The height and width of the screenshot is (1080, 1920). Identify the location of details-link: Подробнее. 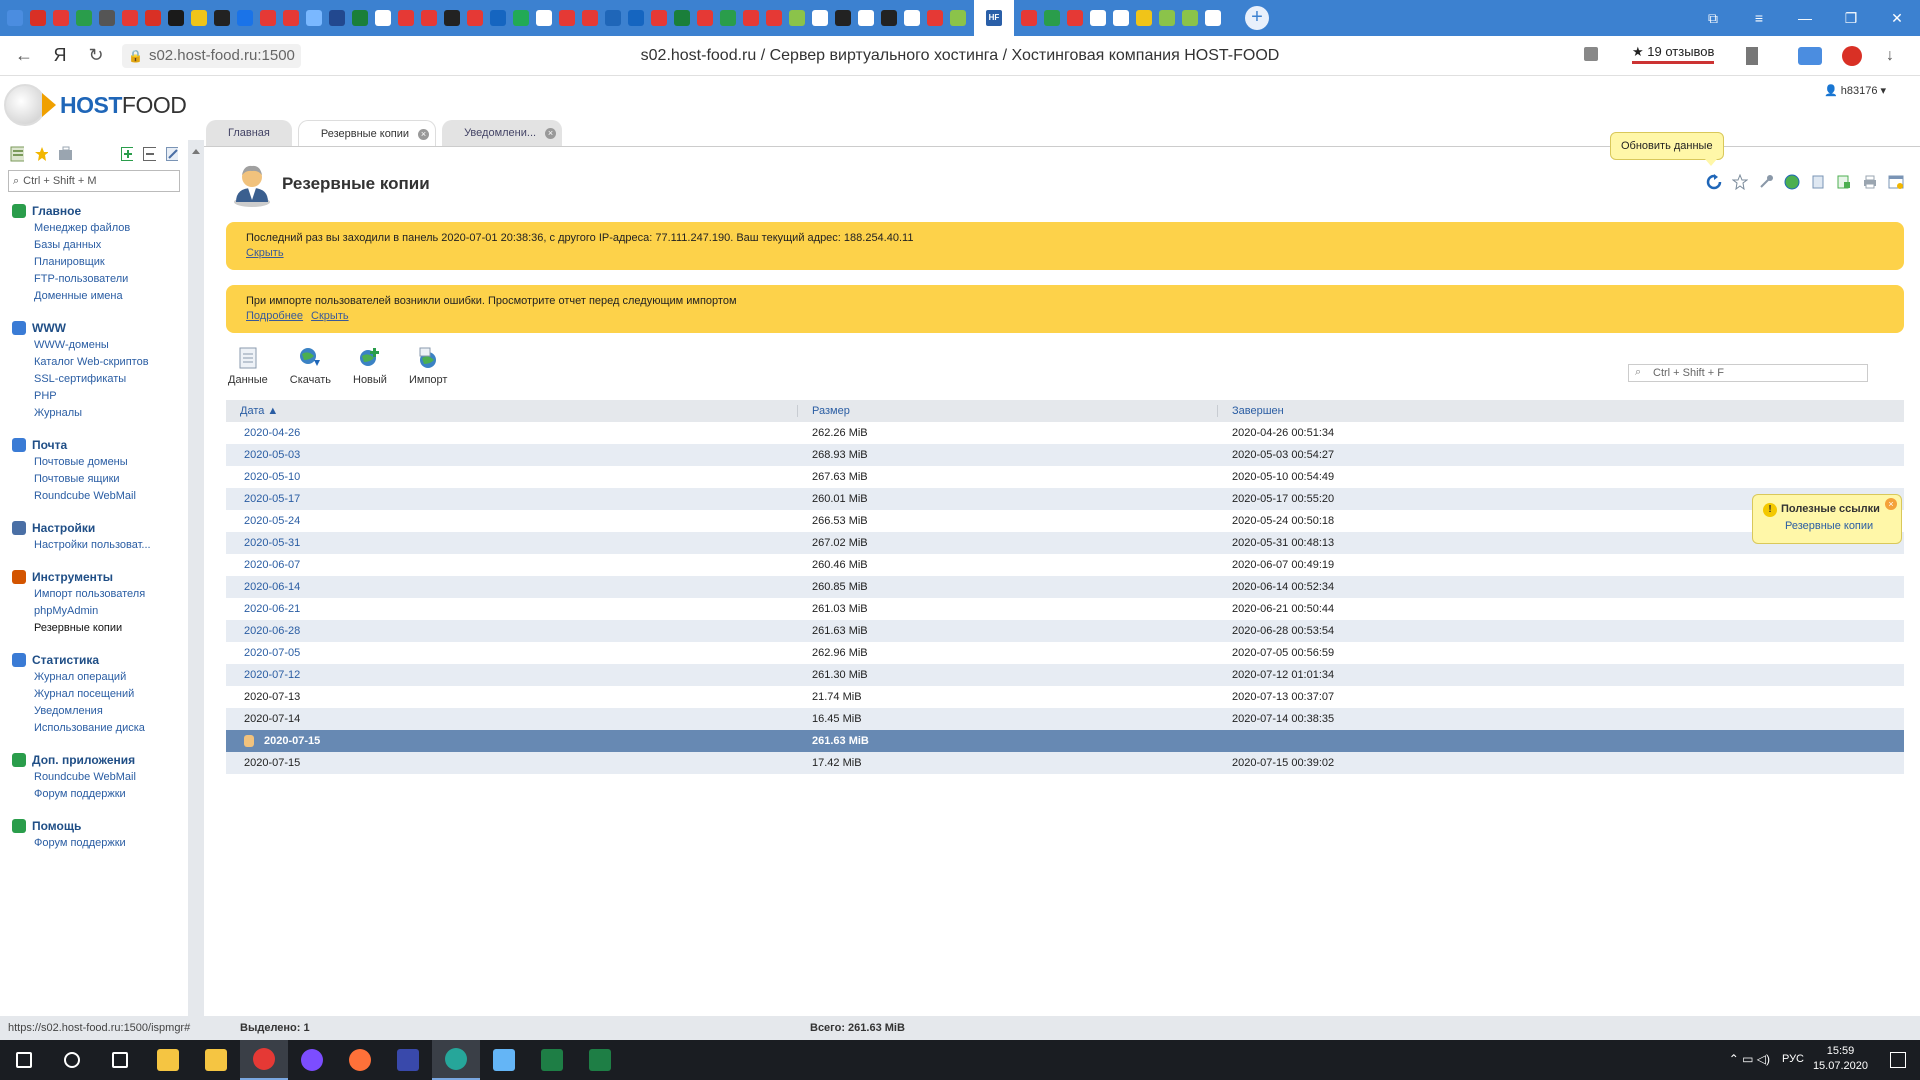
(274, 316).